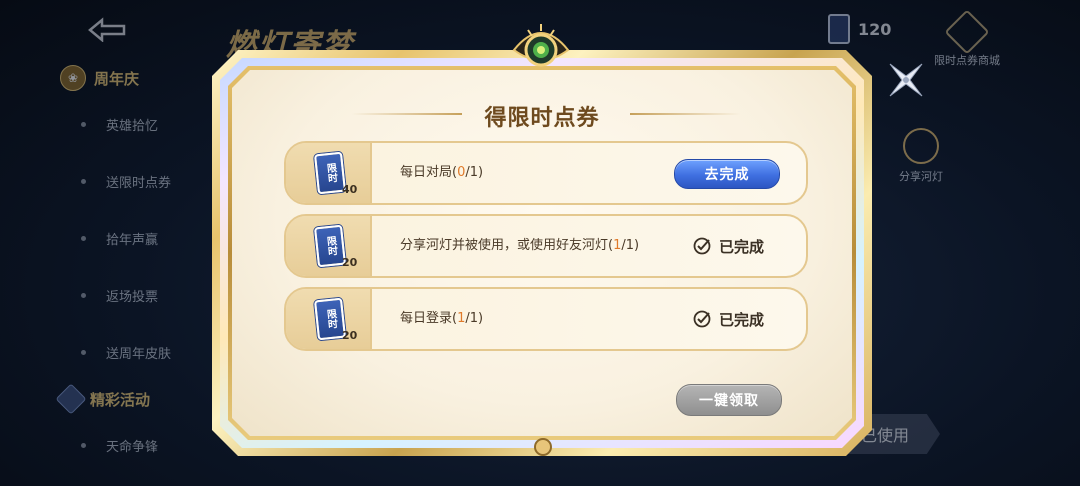  Describe the element at coordinates (542, 118) in the screenshot. I see `modal-title: 得限时点券` at that location.